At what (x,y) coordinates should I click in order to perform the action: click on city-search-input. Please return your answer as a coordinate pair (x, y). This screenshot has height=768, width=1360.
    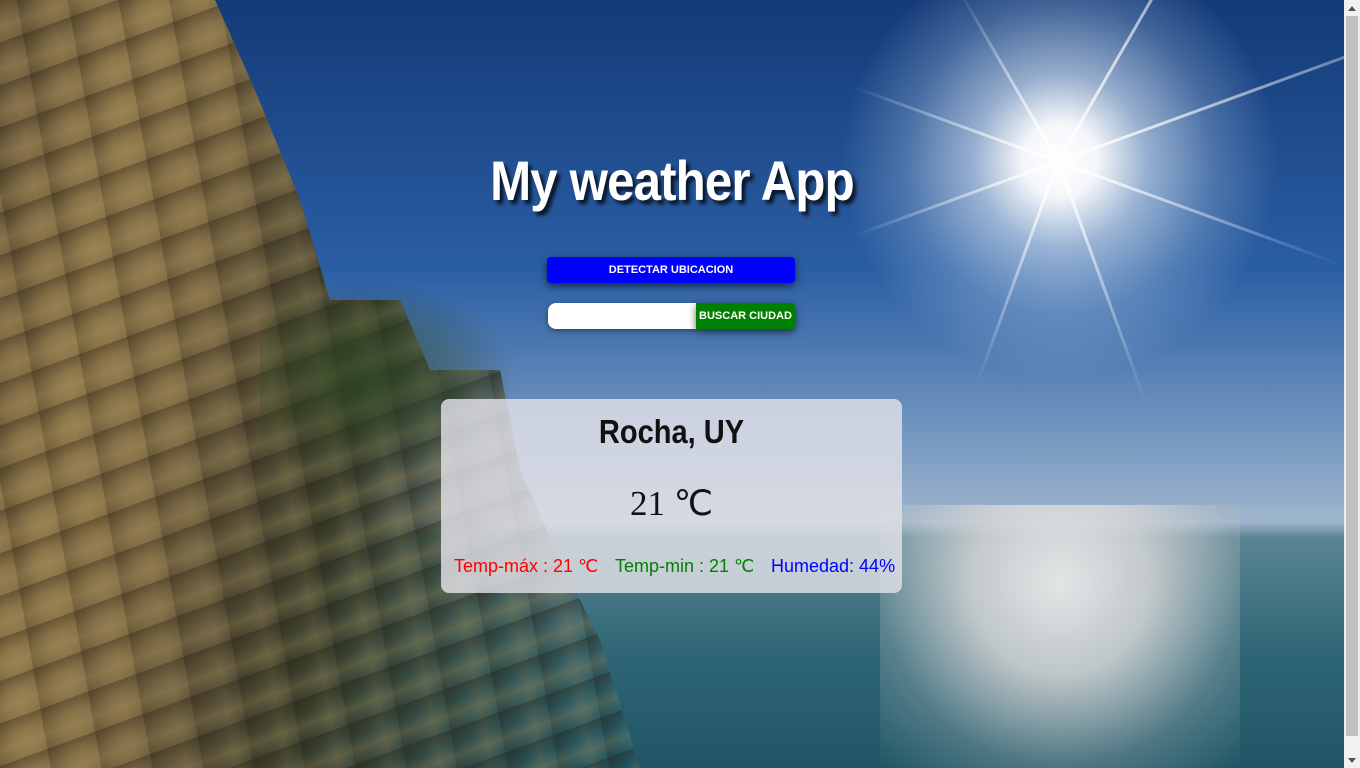
    Looking at the image, I should click on (622, 316).